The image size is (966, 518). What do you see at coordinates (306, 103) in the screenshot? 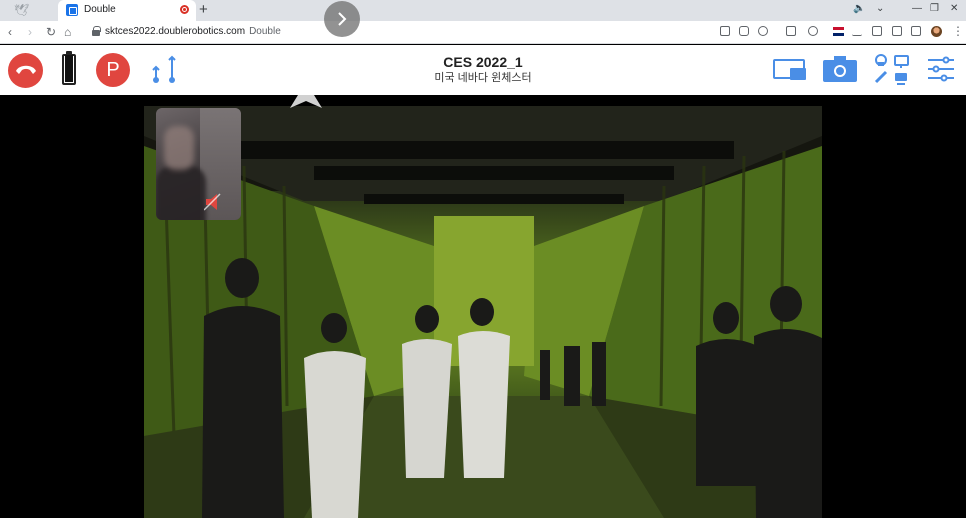
I see `up-arrow-icon` at bounding box center [306, 103].